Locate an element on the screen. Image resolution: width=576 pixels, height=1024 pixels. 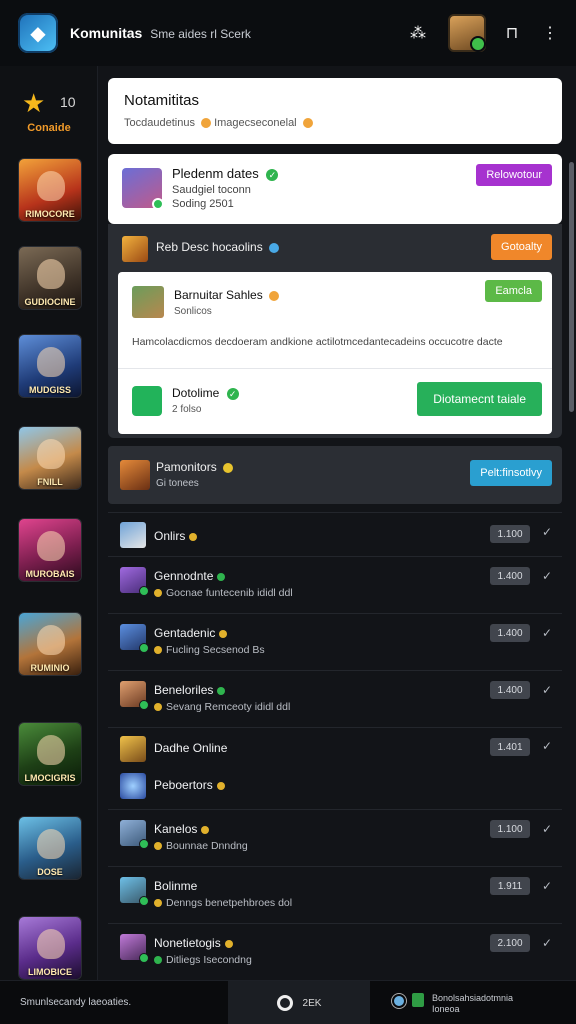
group-title: Reb Desc hocaolins is located at coordinates (218, 247).